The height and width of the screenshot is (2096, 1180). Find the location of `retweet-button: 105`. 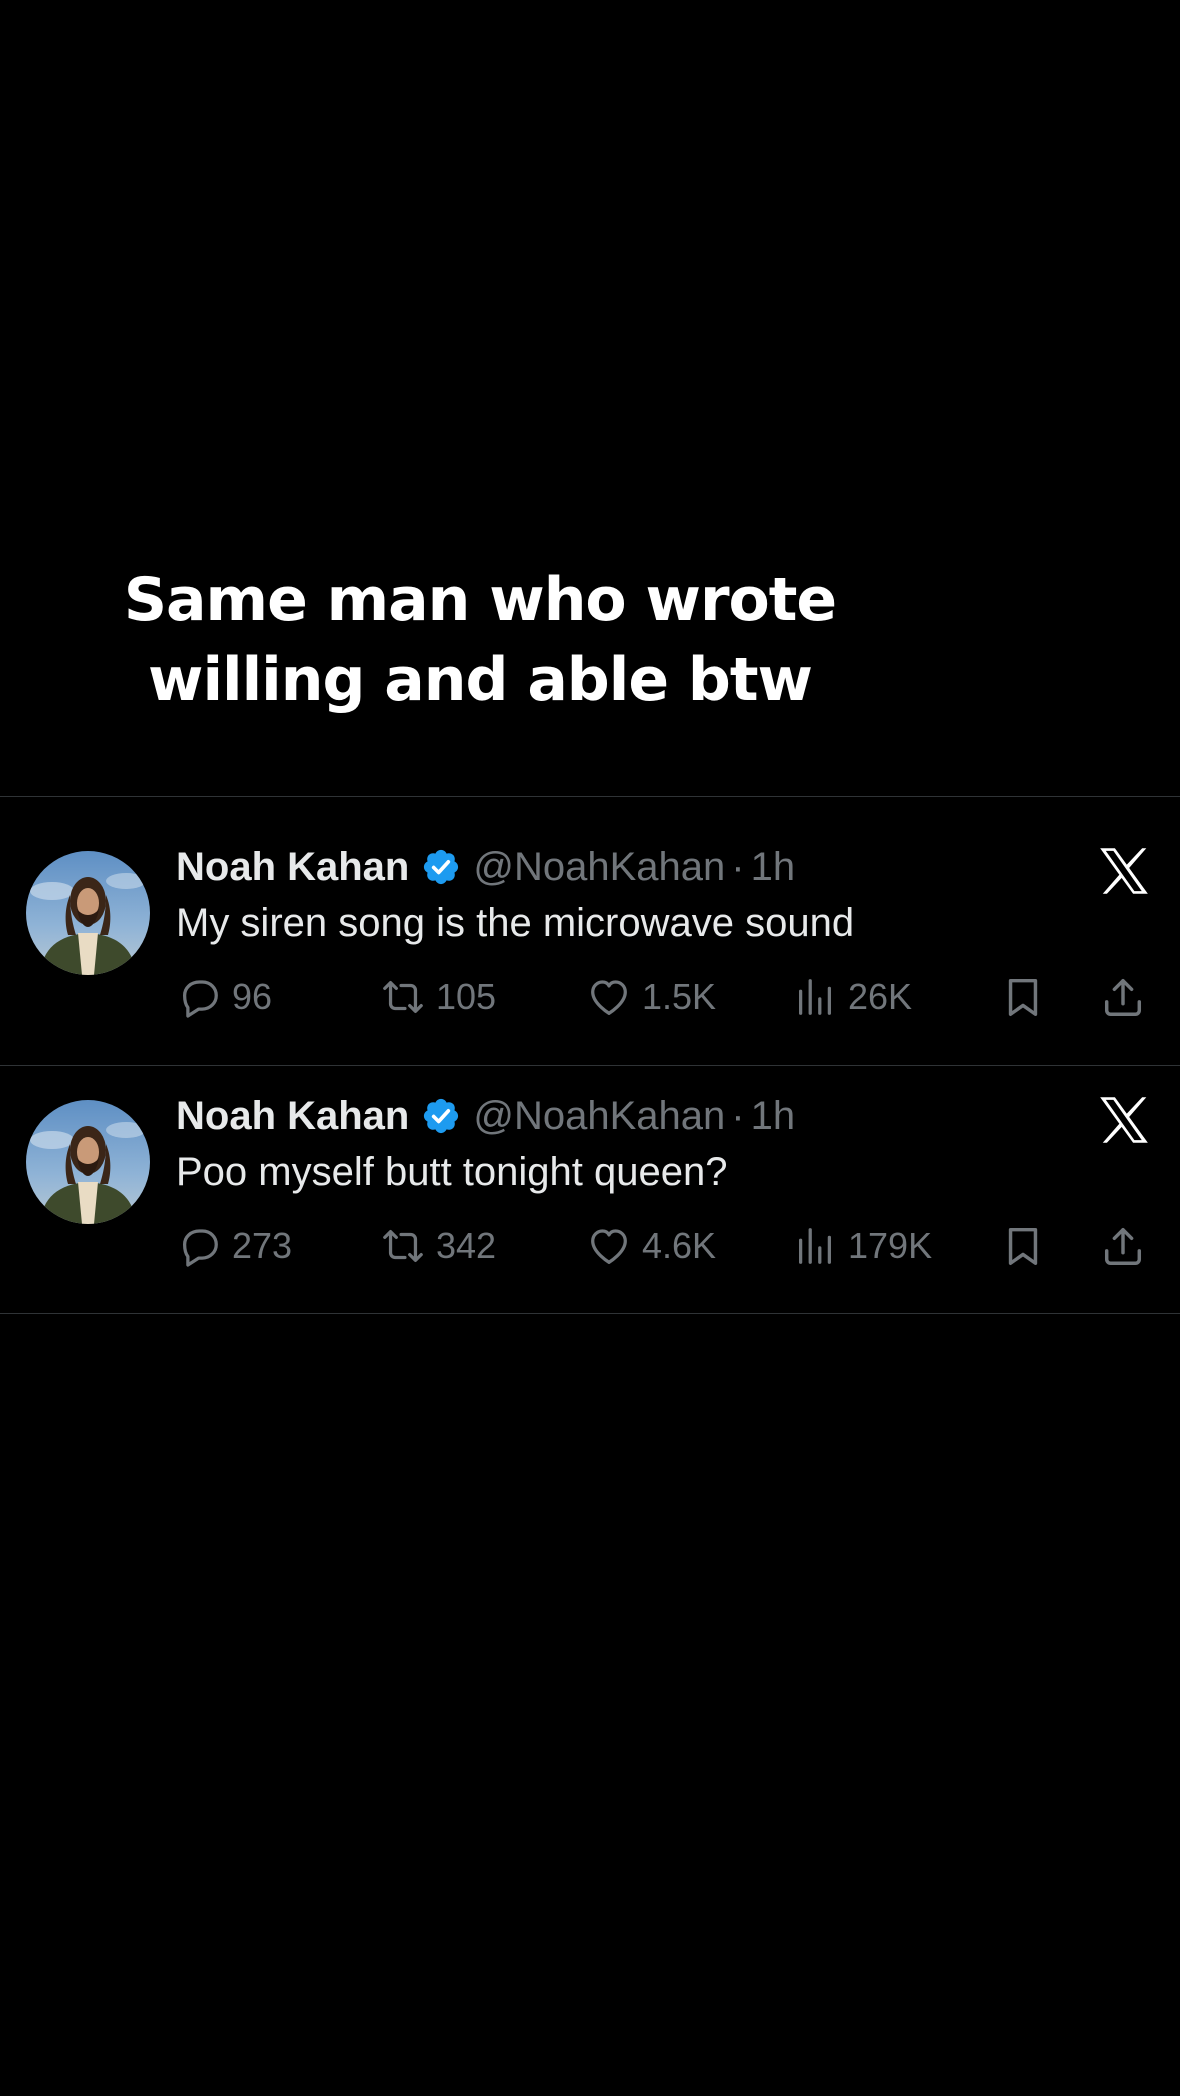

retweet-button: 105 is located at coordinates (438, 997).